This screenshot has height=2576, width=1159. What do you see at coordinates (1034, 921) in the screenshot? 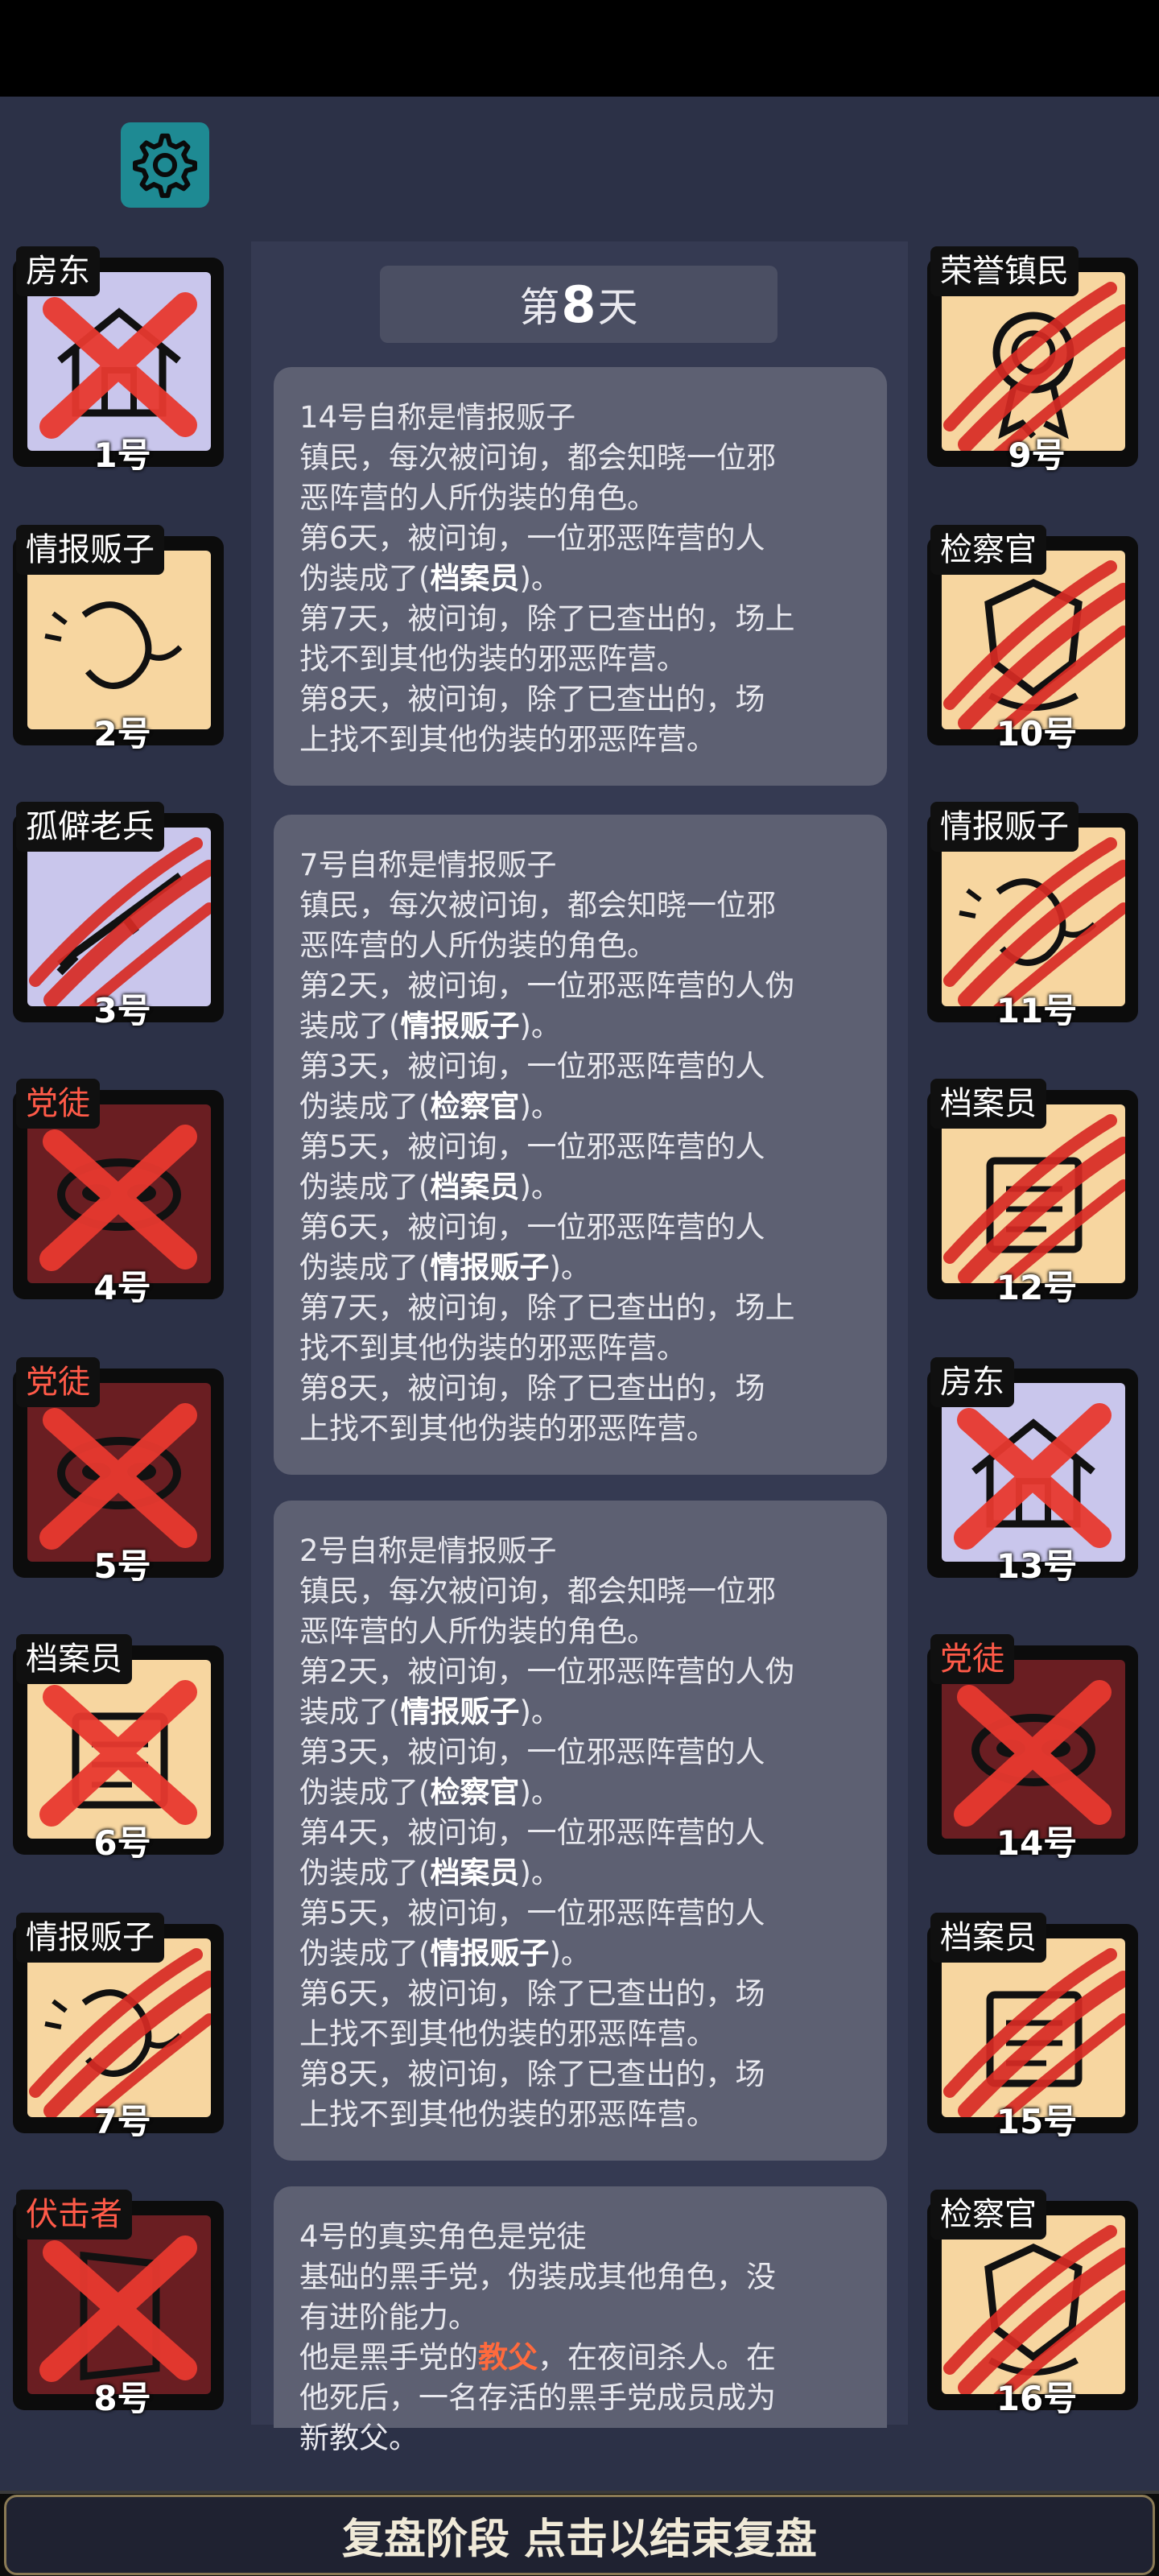
I see `whisper-icon` at bounding box center [1034, 921].